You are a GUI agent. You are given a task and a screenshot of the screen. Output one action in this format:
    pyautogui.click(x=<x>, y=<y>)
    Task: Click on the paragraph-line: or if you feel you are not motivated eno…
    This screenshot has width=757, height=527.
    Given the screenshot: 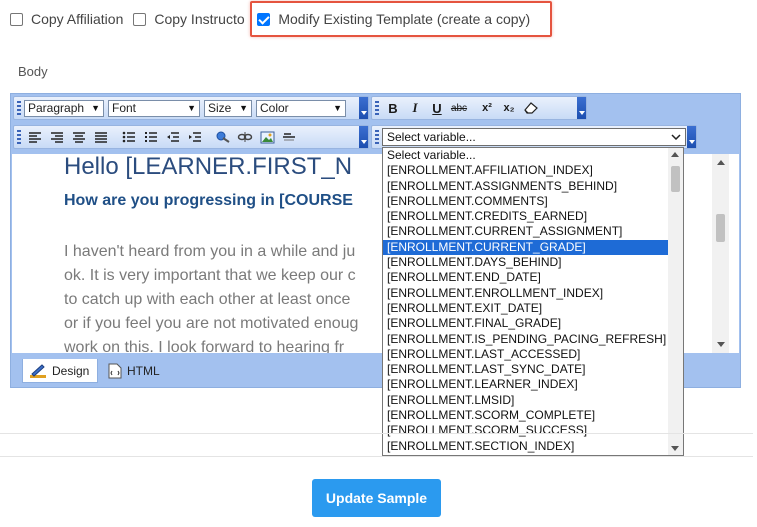 What is the action you would take?
    pyautogui.click(x=211, y=323)
    